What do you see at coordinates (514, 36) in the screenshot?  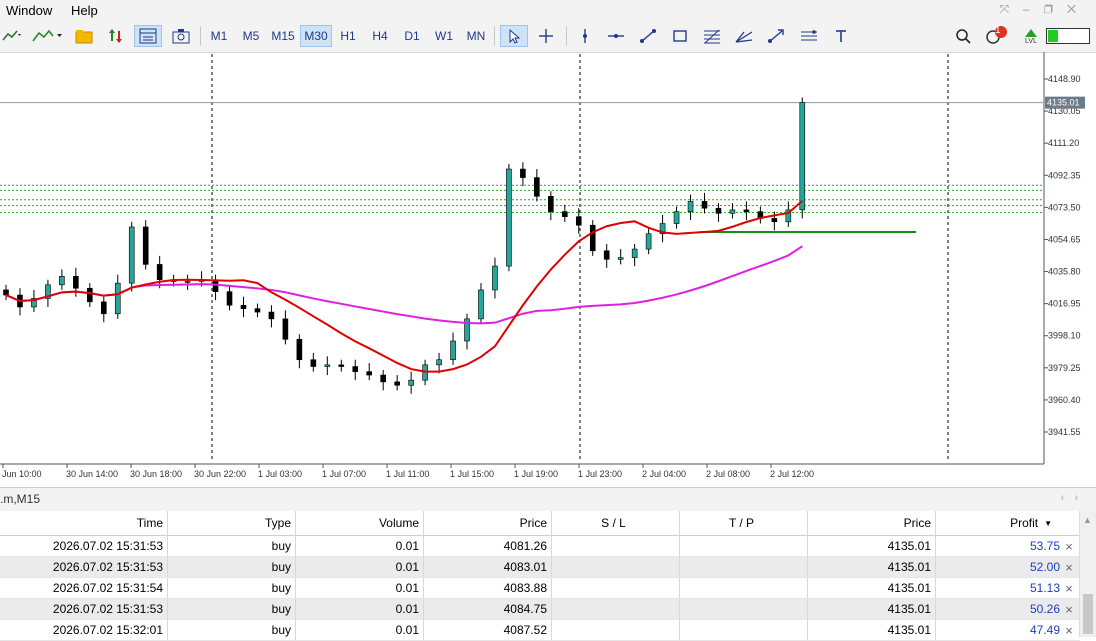 I see `cursor-icon` at bounding box center [514, 36].